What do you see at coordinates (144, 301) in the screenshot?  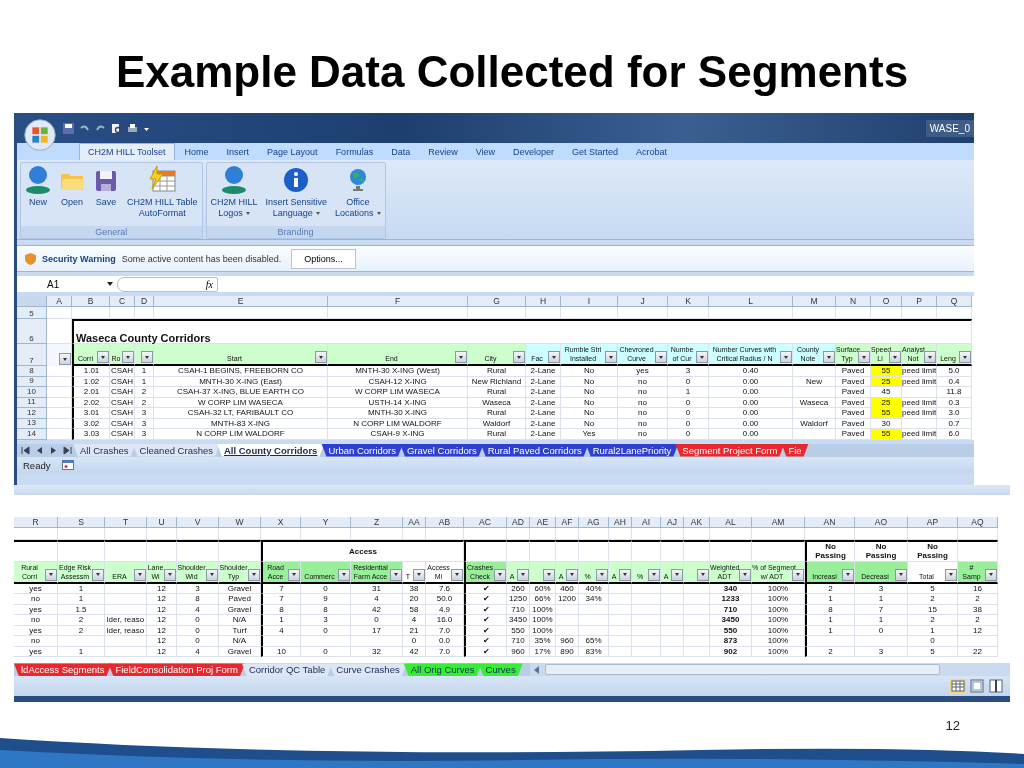 I see `column-header: D` at bounding box center [144, 301].